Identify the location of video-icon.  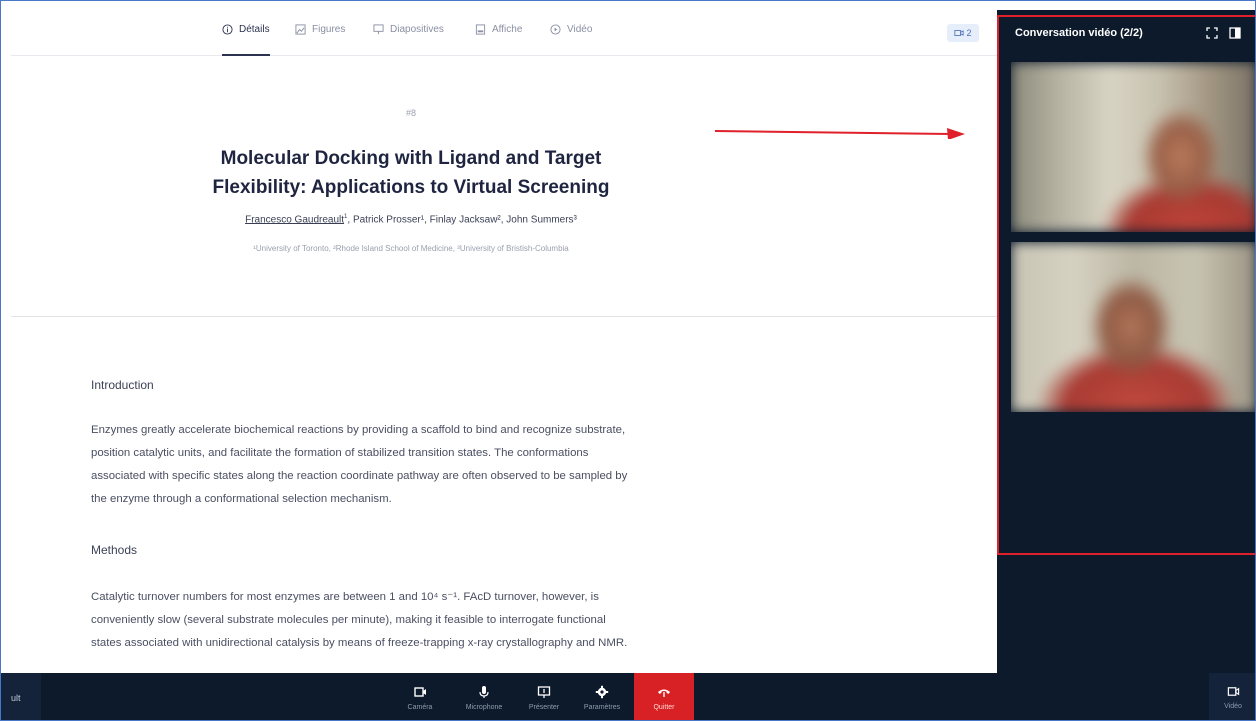
(1233, 691).